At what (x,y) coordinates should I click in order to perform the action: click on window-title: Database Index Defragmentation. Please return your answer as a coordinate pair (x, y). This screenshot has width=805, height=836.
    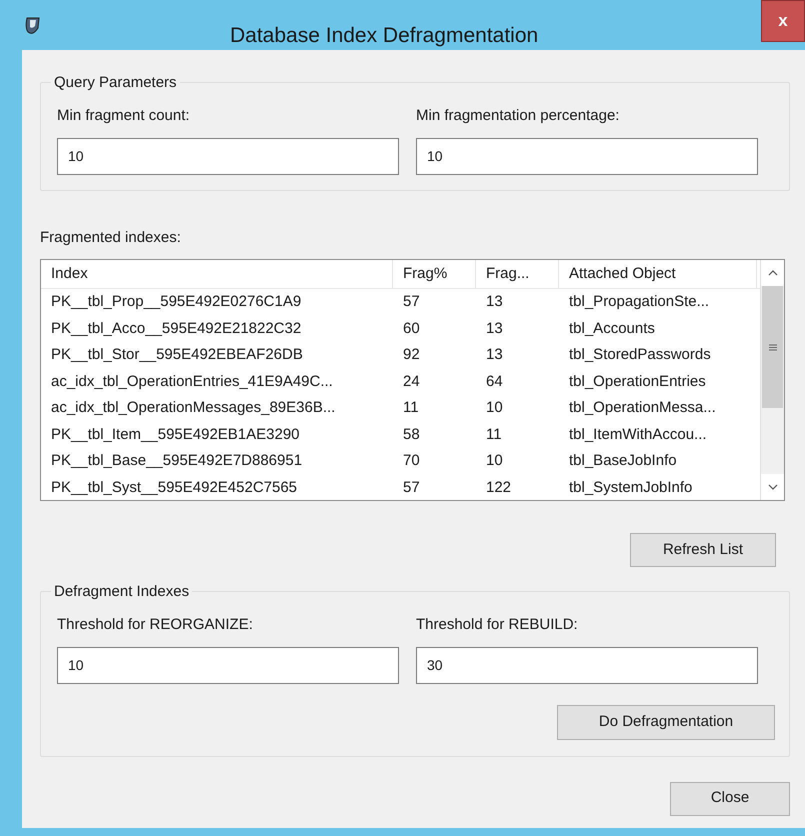
    Looking at the image, I should click on (384, 36).